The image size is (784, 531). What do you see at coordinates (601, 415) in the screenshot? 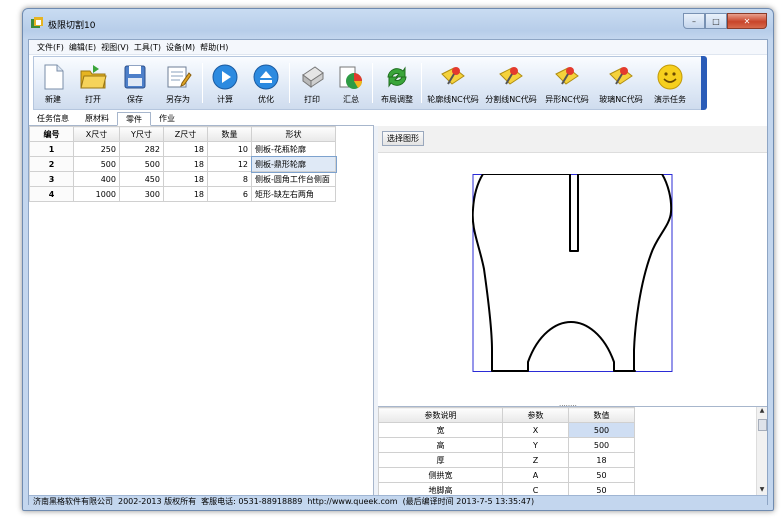
I see `column-header-value: 数值` at bounding box center [601, 415].